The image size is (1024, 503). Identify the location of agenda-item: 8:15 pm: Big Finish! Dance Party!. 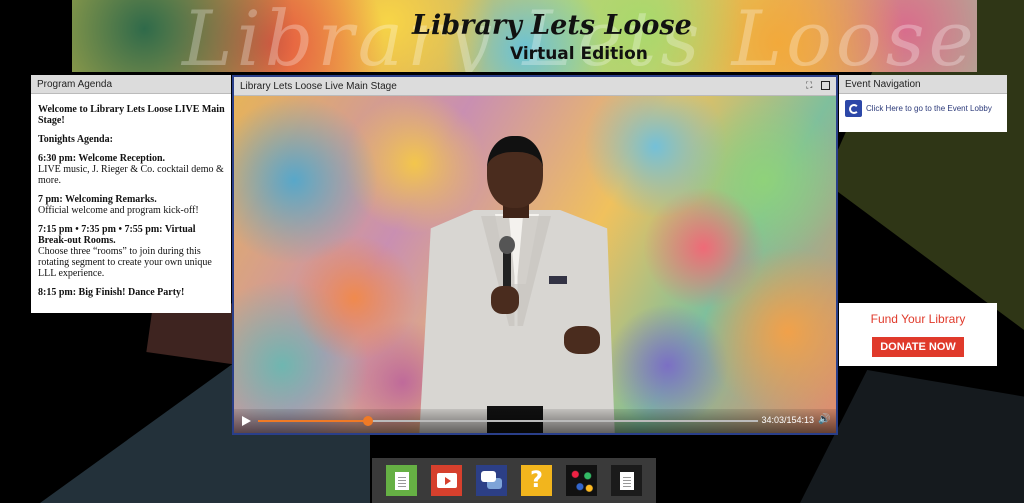
(131, 292).